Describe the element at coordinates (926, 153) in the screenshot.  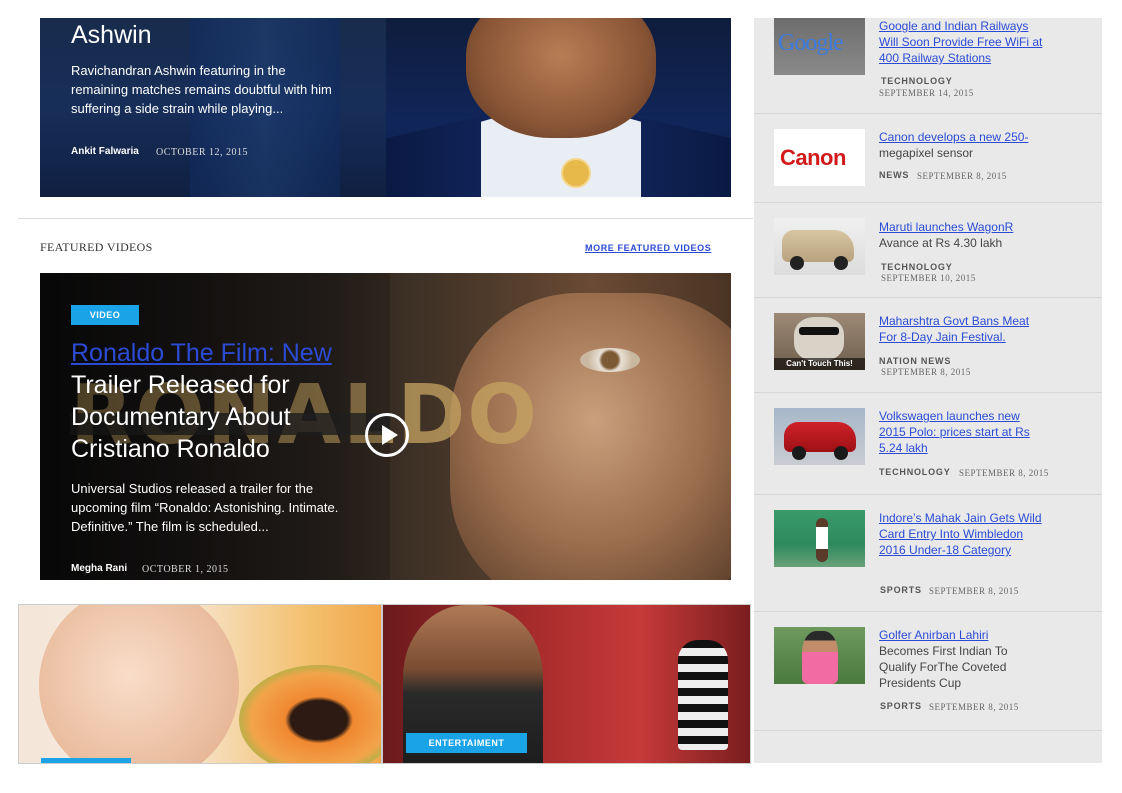
I see `sidebar-item-text: megapixel sensor` at that location.